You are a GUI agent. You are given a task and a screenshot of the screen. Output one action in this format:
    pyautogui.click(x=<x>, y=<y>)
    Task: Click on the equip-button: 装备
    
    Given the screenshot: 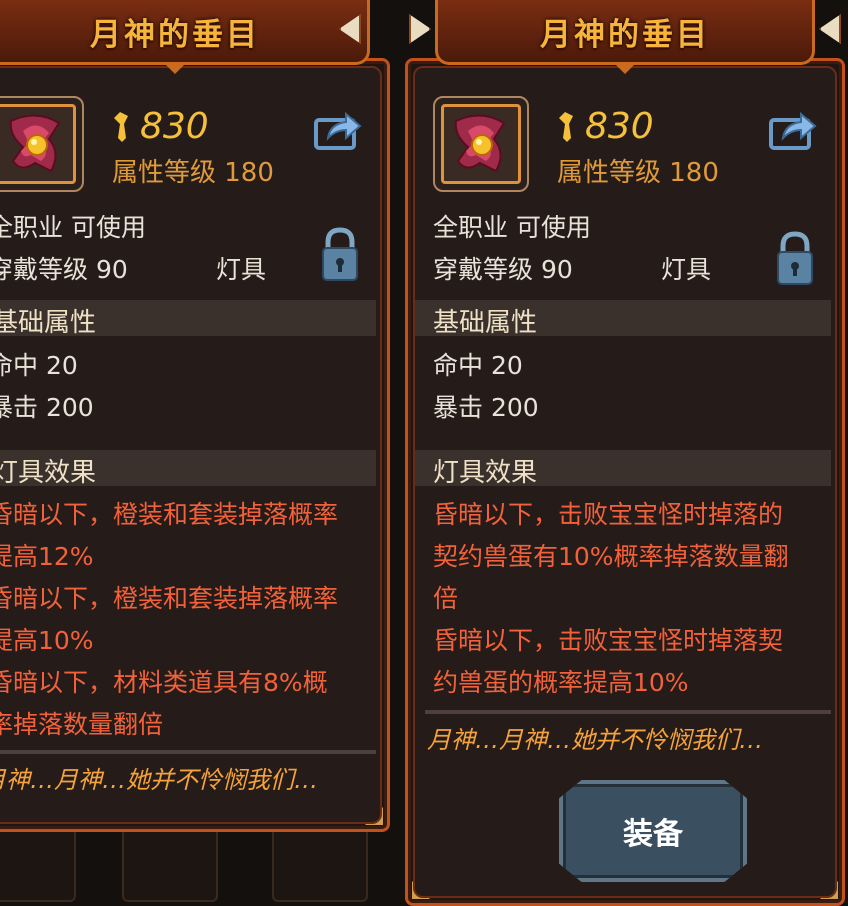 What is the action you would take?
    pyautogui.click(x=653, y=831)
    